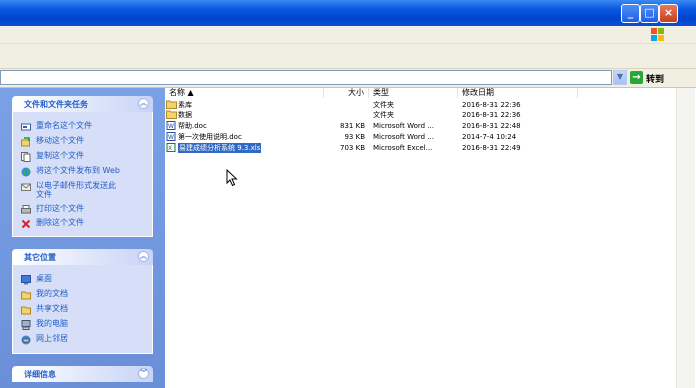  I want to click on place-label: 桌面, so click(44, 278).